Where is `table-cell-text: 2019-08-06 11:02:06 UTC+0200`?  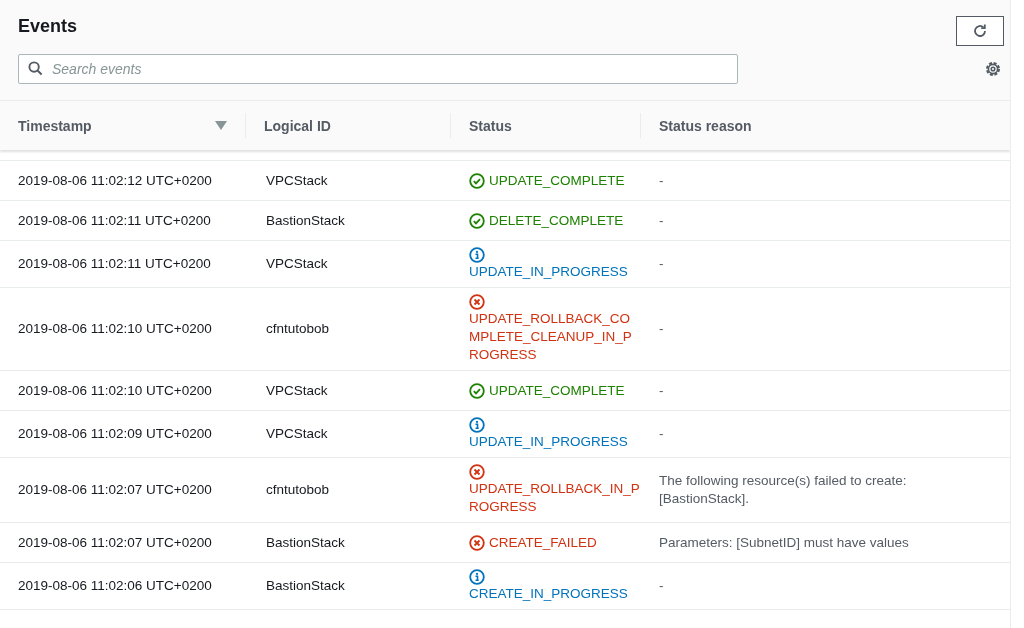 table-cell-text: 2019-08-06 11:02:06 UTC+0200 is located at coordinates (115, 586).